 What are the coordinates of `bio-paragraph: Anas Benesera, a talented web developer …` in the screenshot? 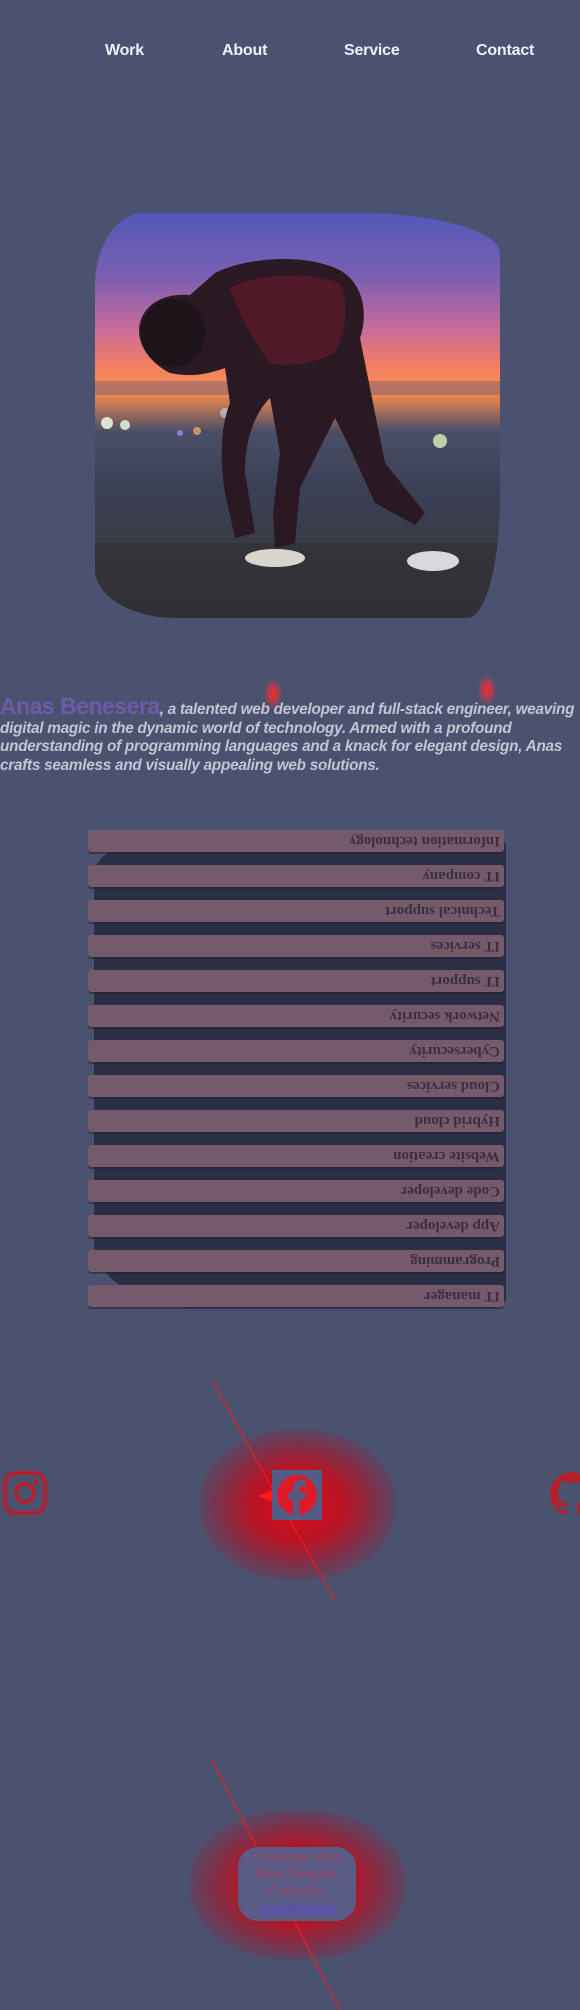 It's located at (287, 735).